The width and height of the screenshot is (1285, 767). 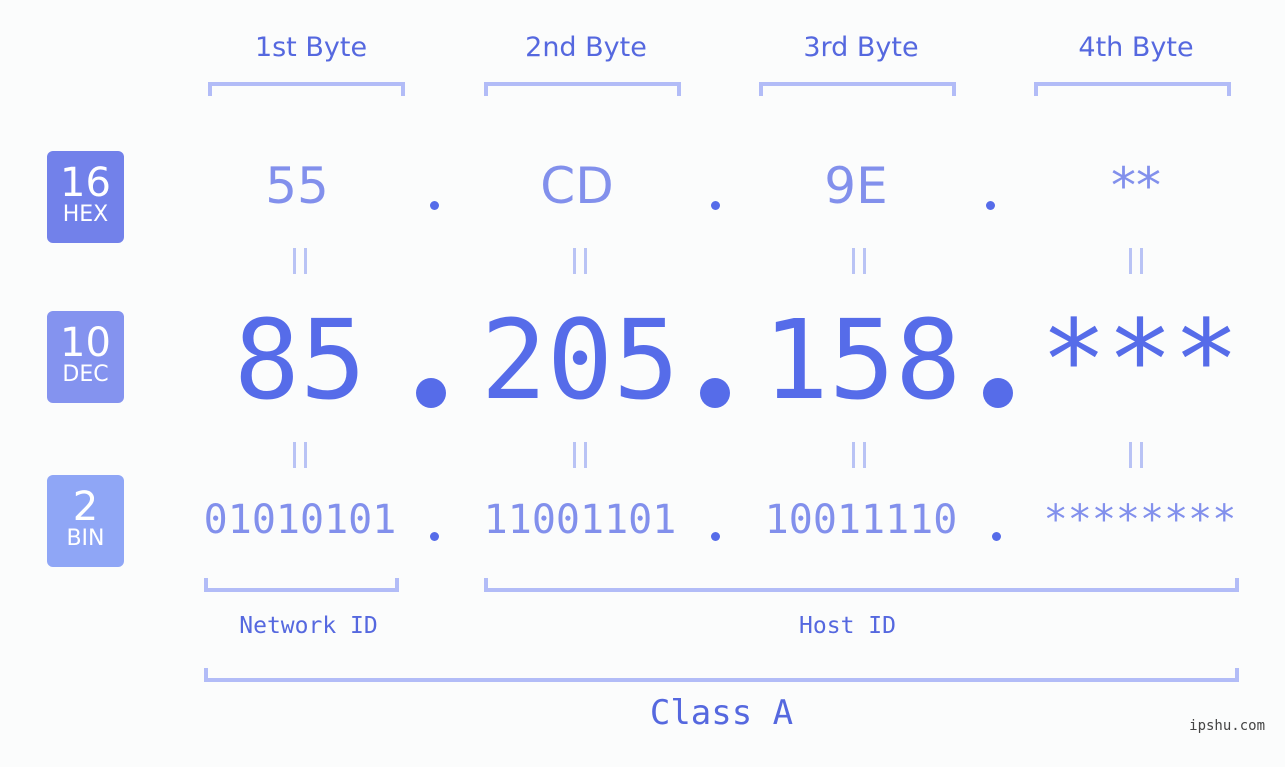 I want to click on byte-label-1: 1st Byte, so click(x=311, y=47).